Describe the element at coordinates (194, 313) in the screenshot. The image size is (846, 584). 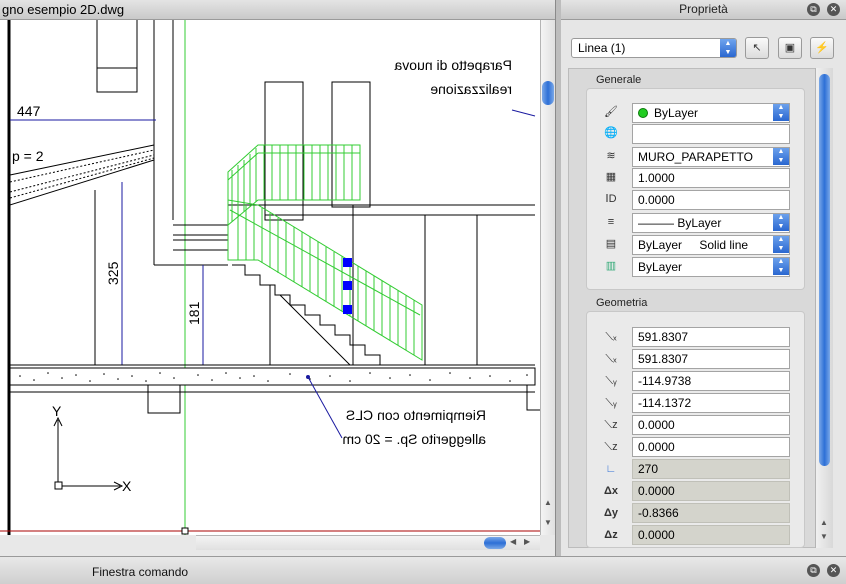
I see `dimension-181: 181` at that location.